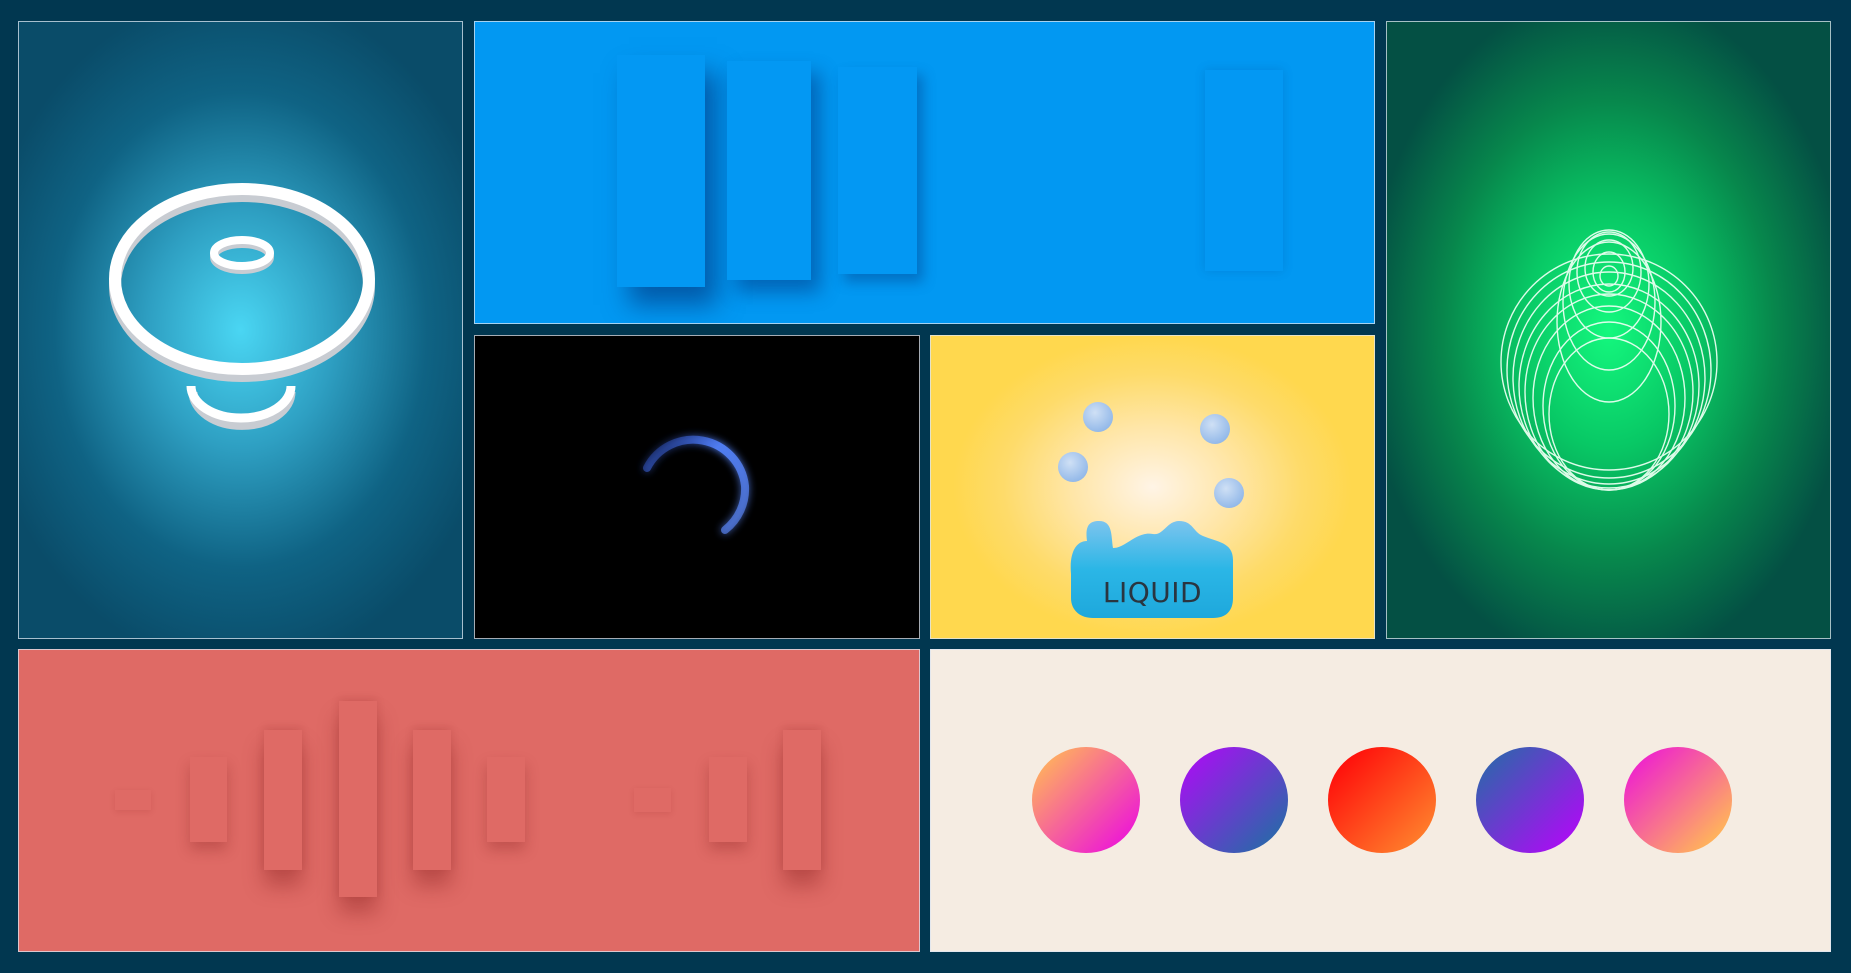  Describe the element at coordinates (1152, 592) in the screenshot. I see `liquid-label: LIQUID` at that location.